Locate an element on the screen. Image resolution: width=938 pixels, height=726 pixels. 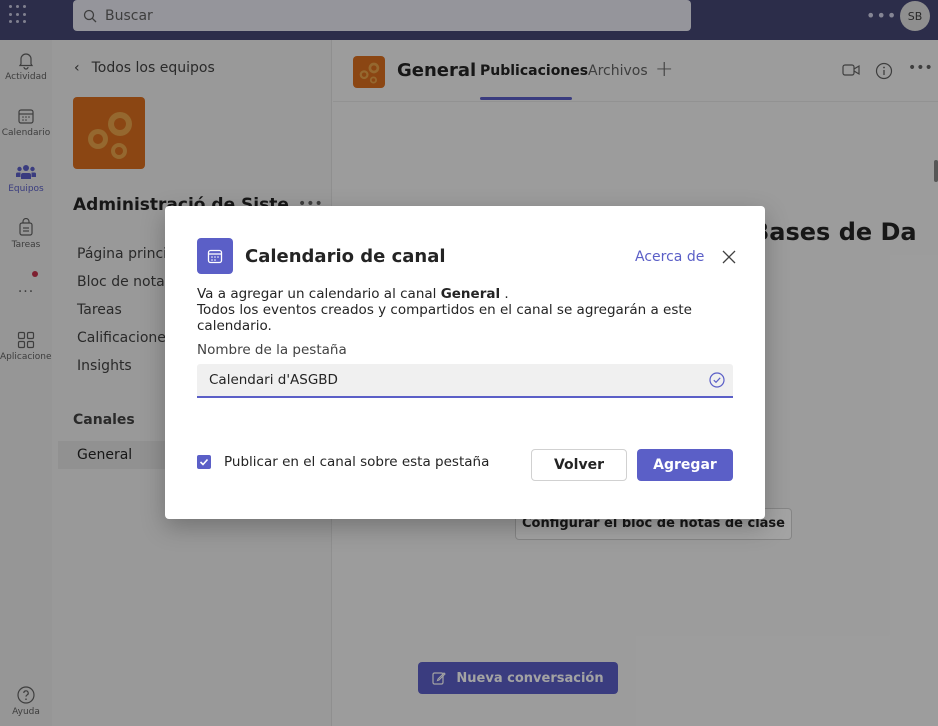
tab-name-value: Calendari d'ASGBD is located at coordinates (273, 380).